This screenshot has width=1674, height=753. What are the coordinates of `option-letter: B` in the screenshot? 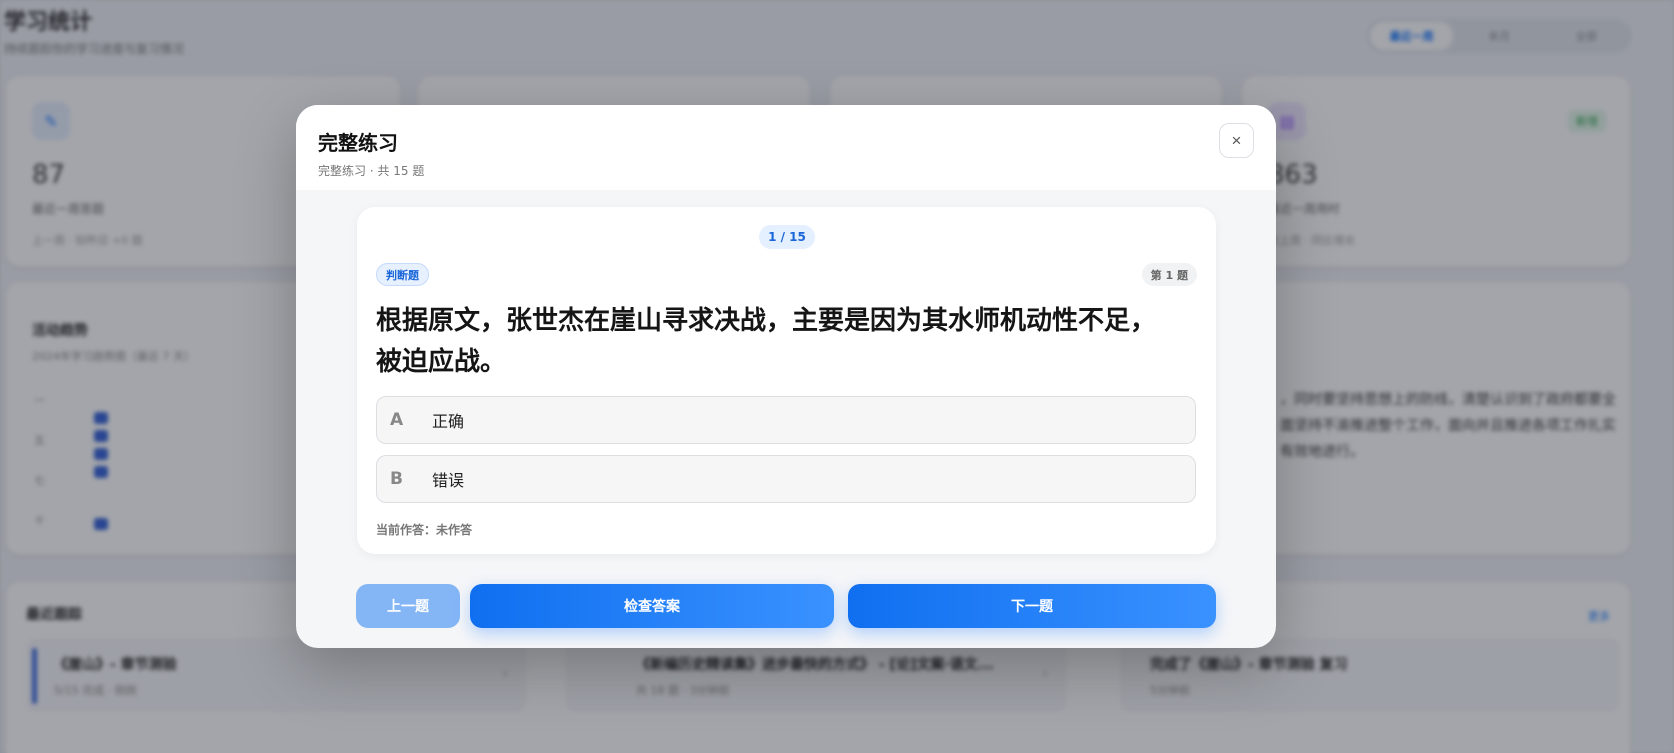 It's located at (396, 479).